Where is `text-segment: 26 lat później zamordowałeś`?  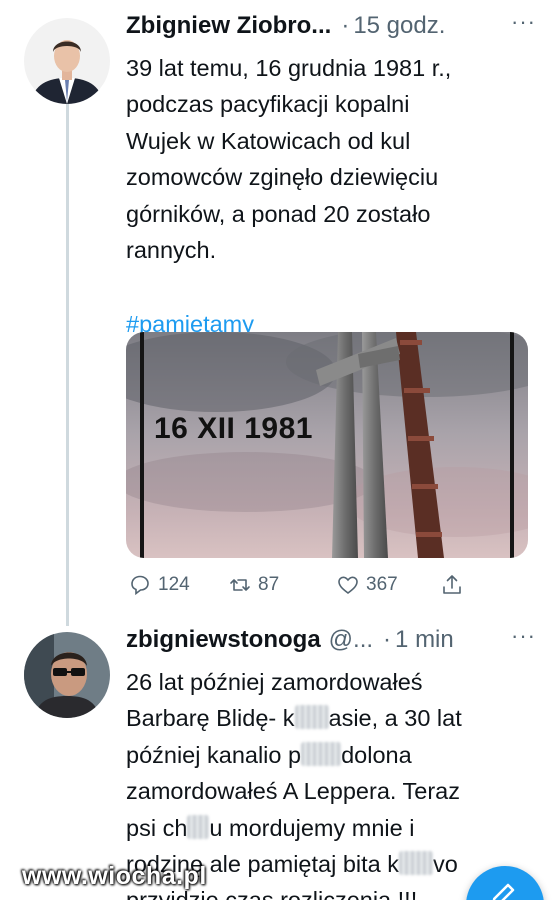 text-segment: 26 lat później zamordowałeś is located at coordinates (274, 682).